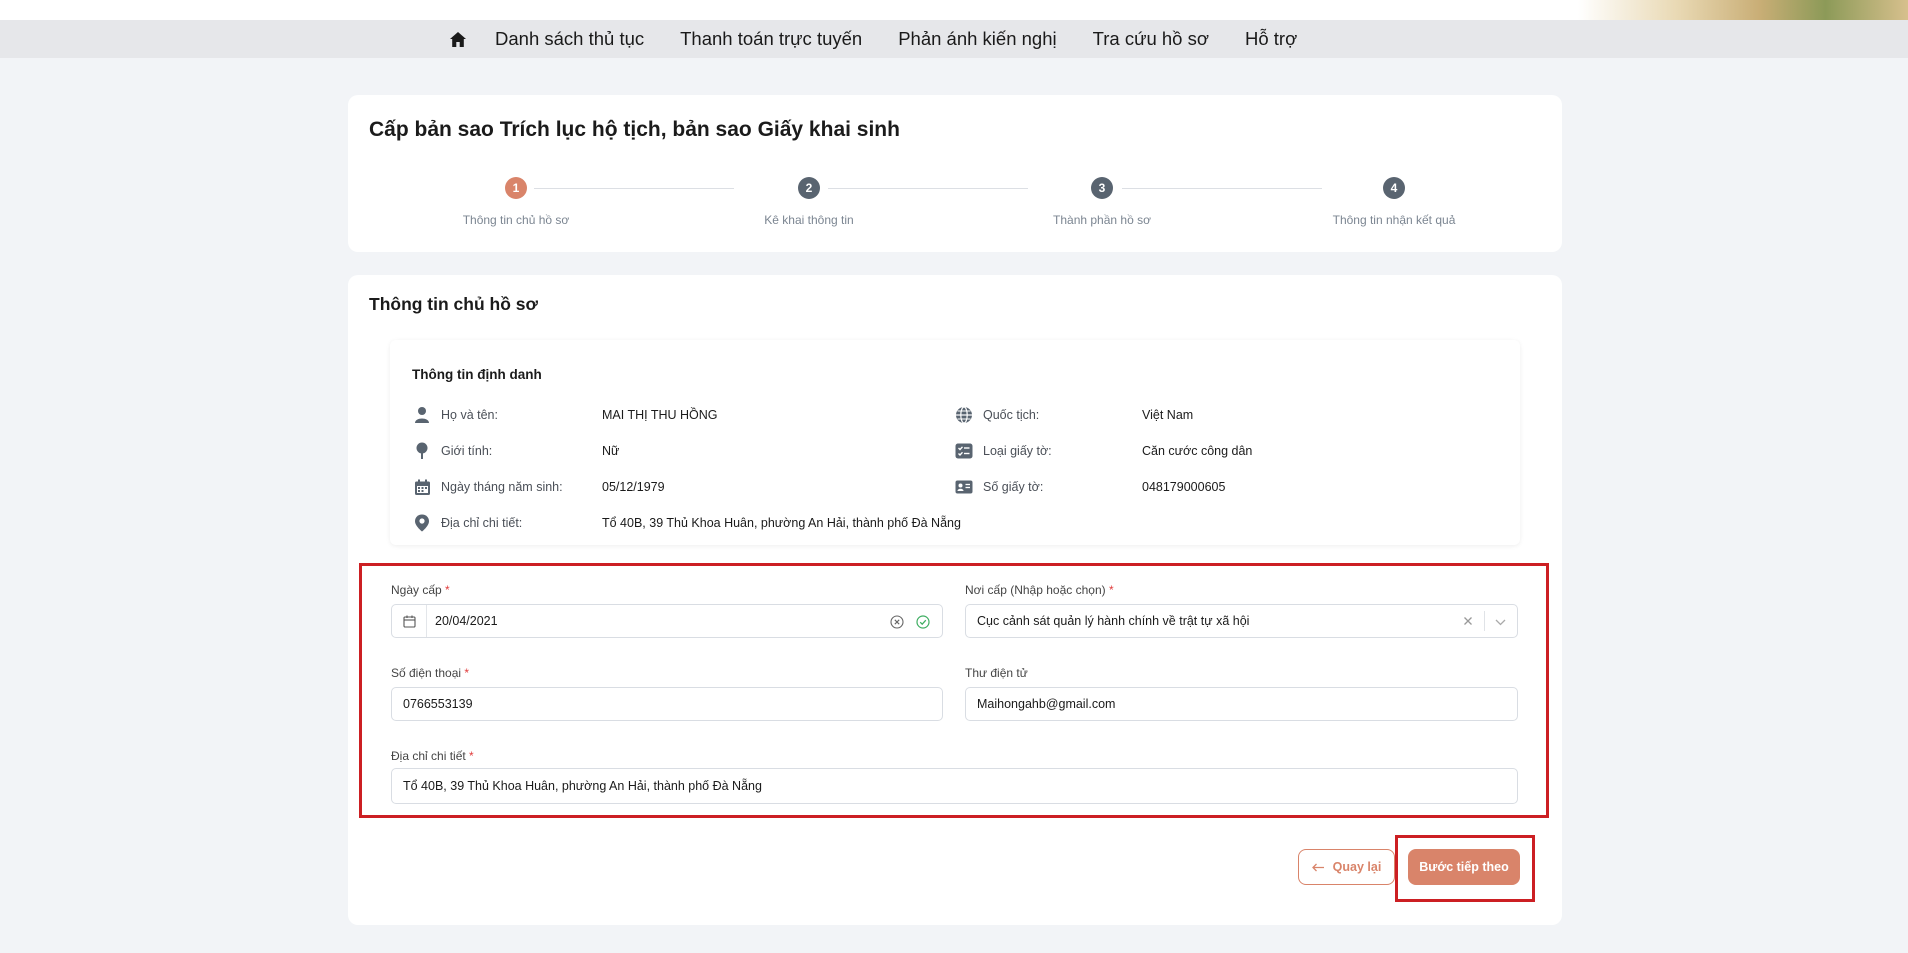  What do you see at coordinates (482, 523) in the screenshot?
I see `info-label: Địa chỉ chi tiết:` at bounding box center [482, 523].